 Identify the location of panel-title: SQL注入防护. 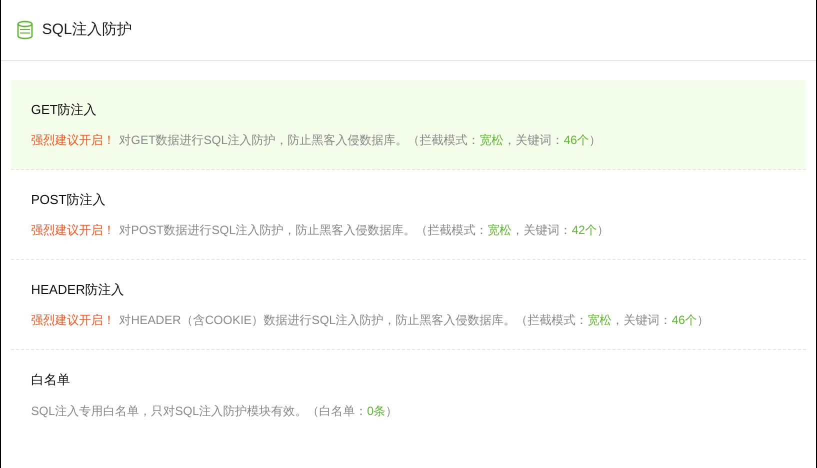
(87, 30).